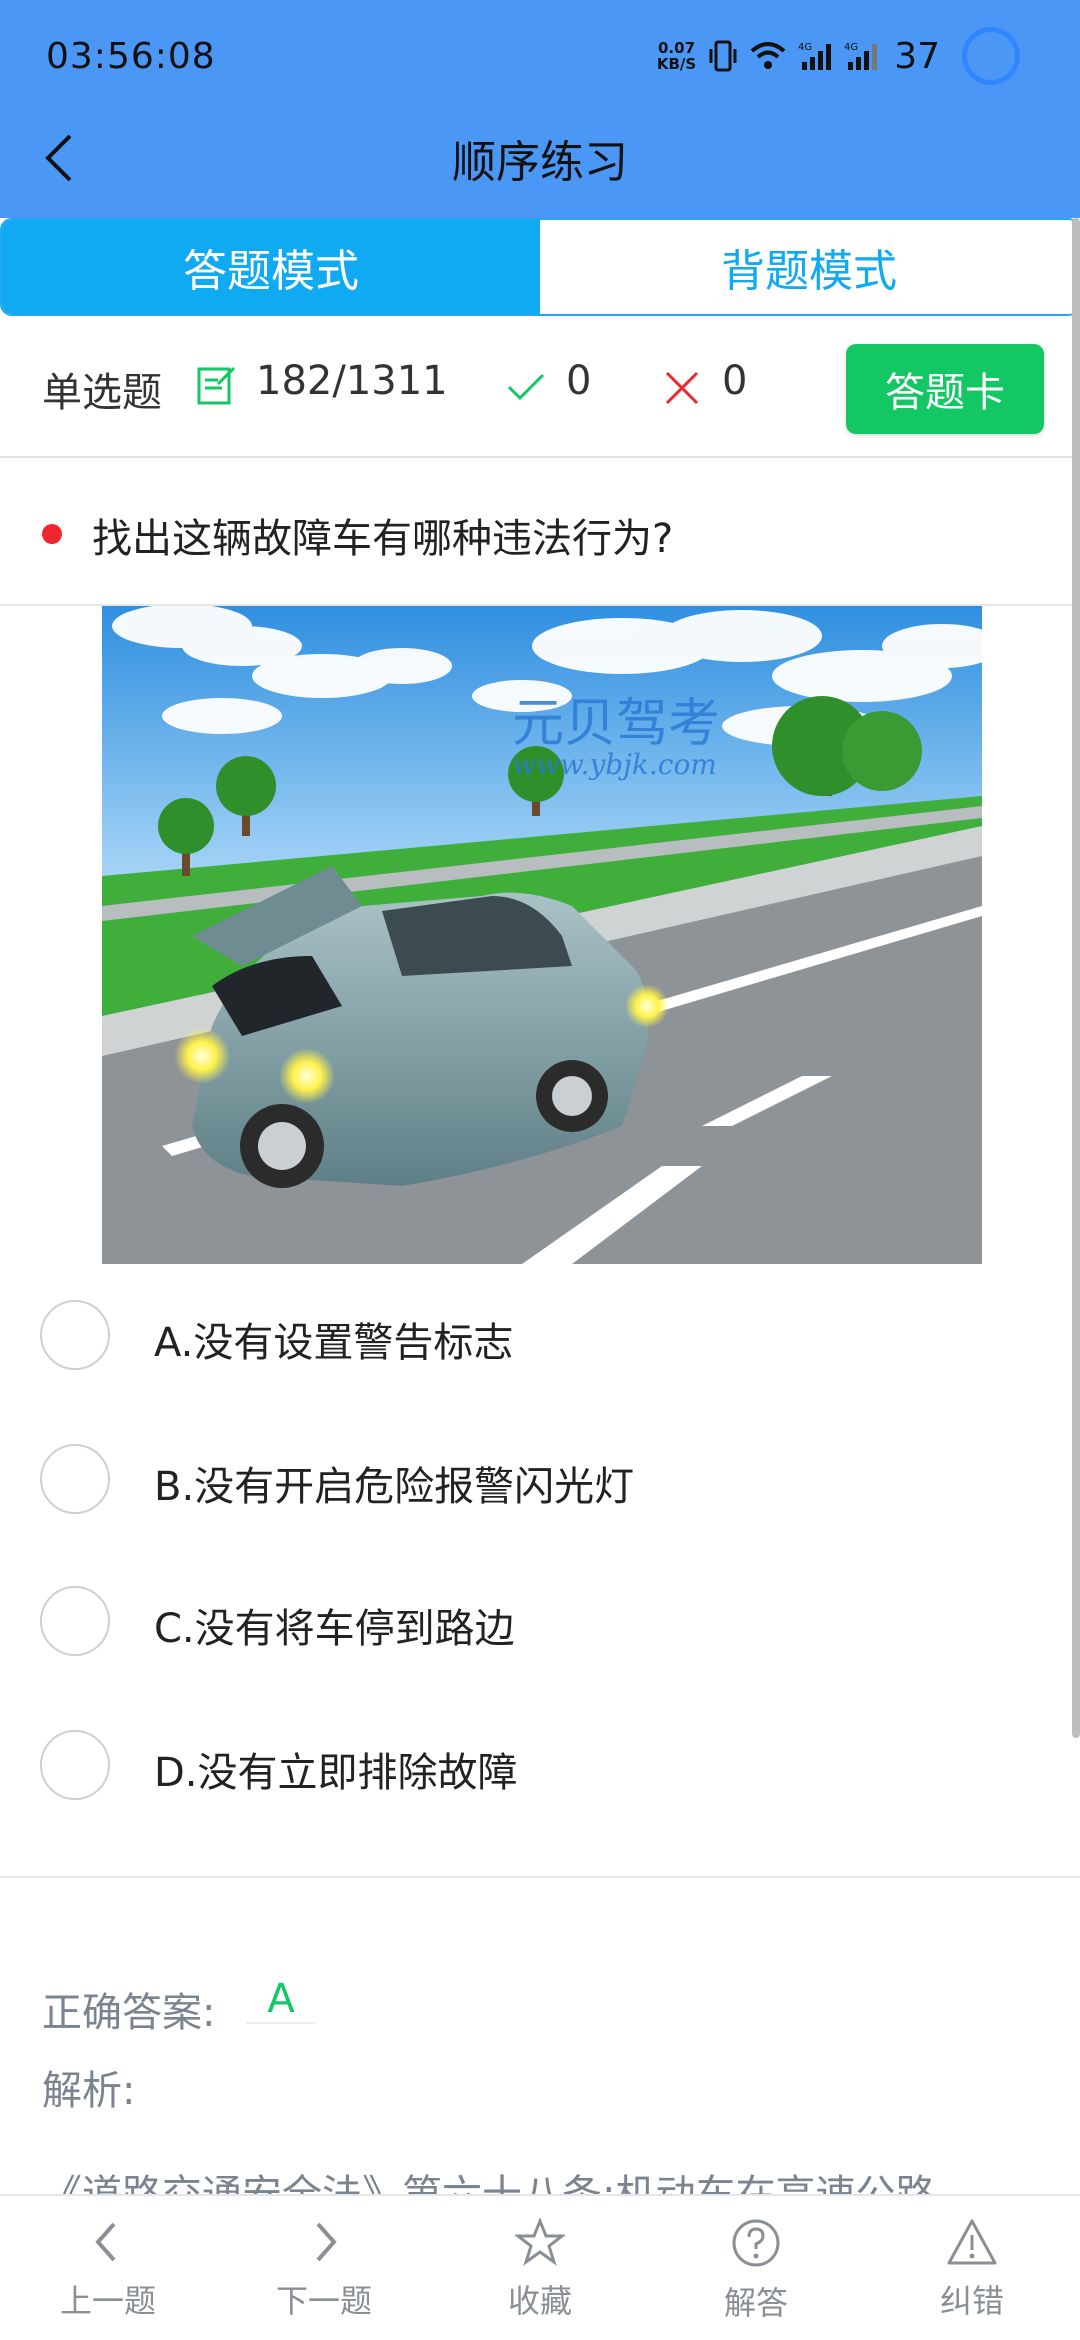 The width and height of the screenshot is (1080, 2340). I want to click on favorite-label: 收藏, so click(539, 2301).